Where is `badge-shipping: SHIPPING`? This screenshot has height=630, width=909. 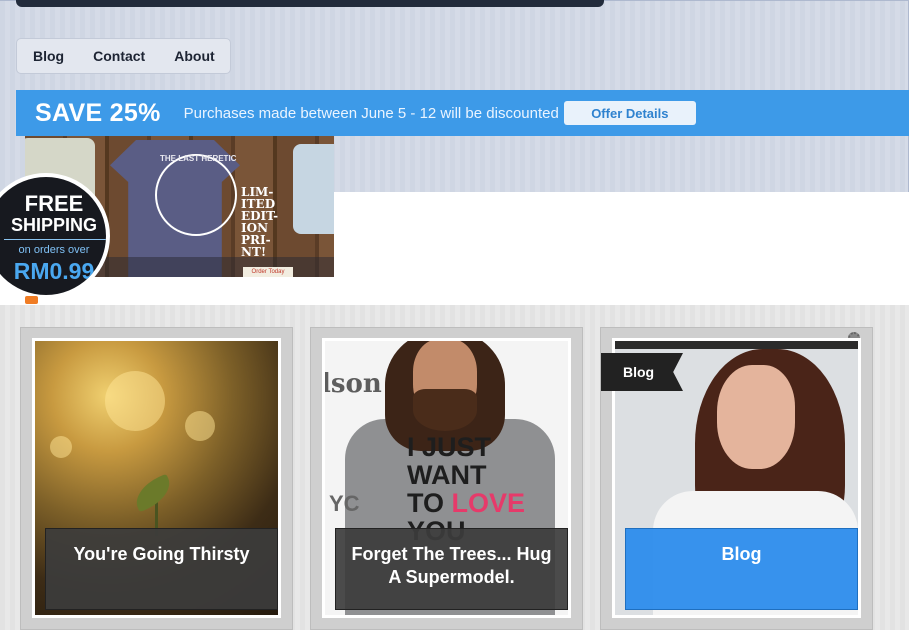 badge-shipping: SHIPPING is located at coordinates (54, 225).